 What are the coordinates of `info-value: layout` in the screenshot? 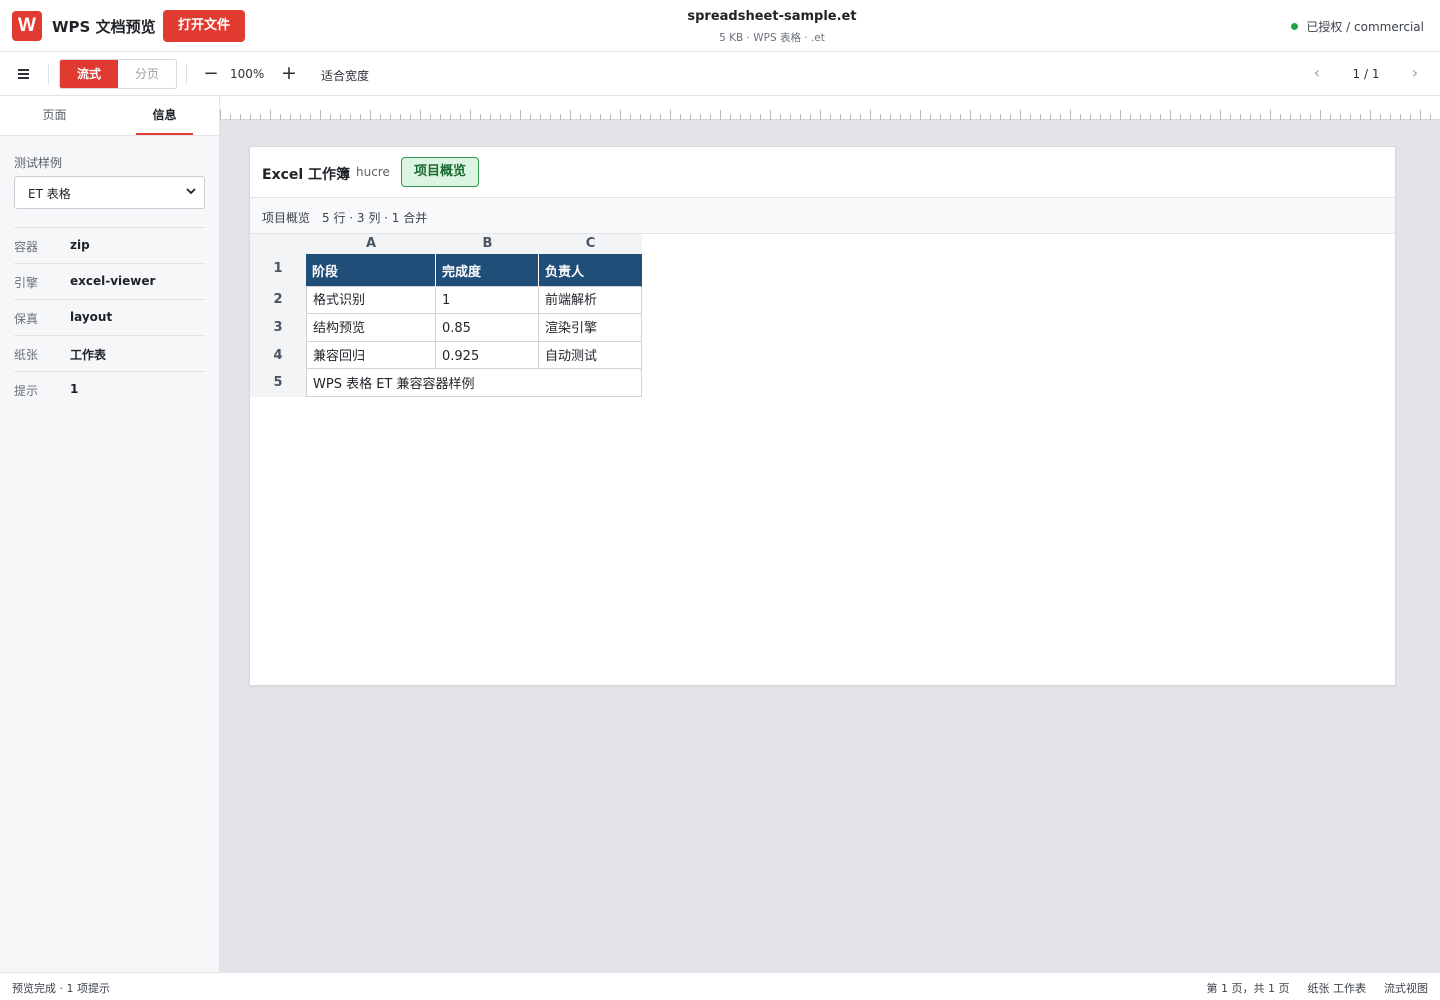 It's located at (91, 317).